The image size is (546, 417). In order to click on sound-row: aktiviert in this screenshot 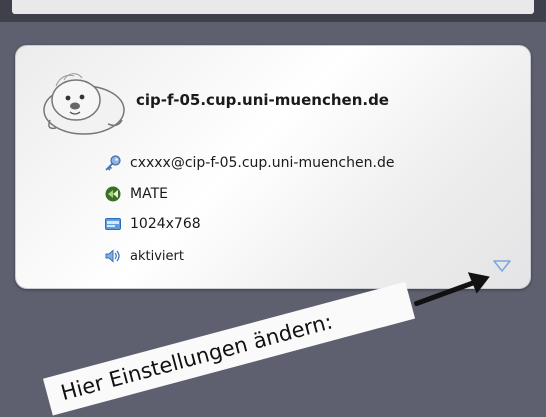, I will do `click(144, 256)`.